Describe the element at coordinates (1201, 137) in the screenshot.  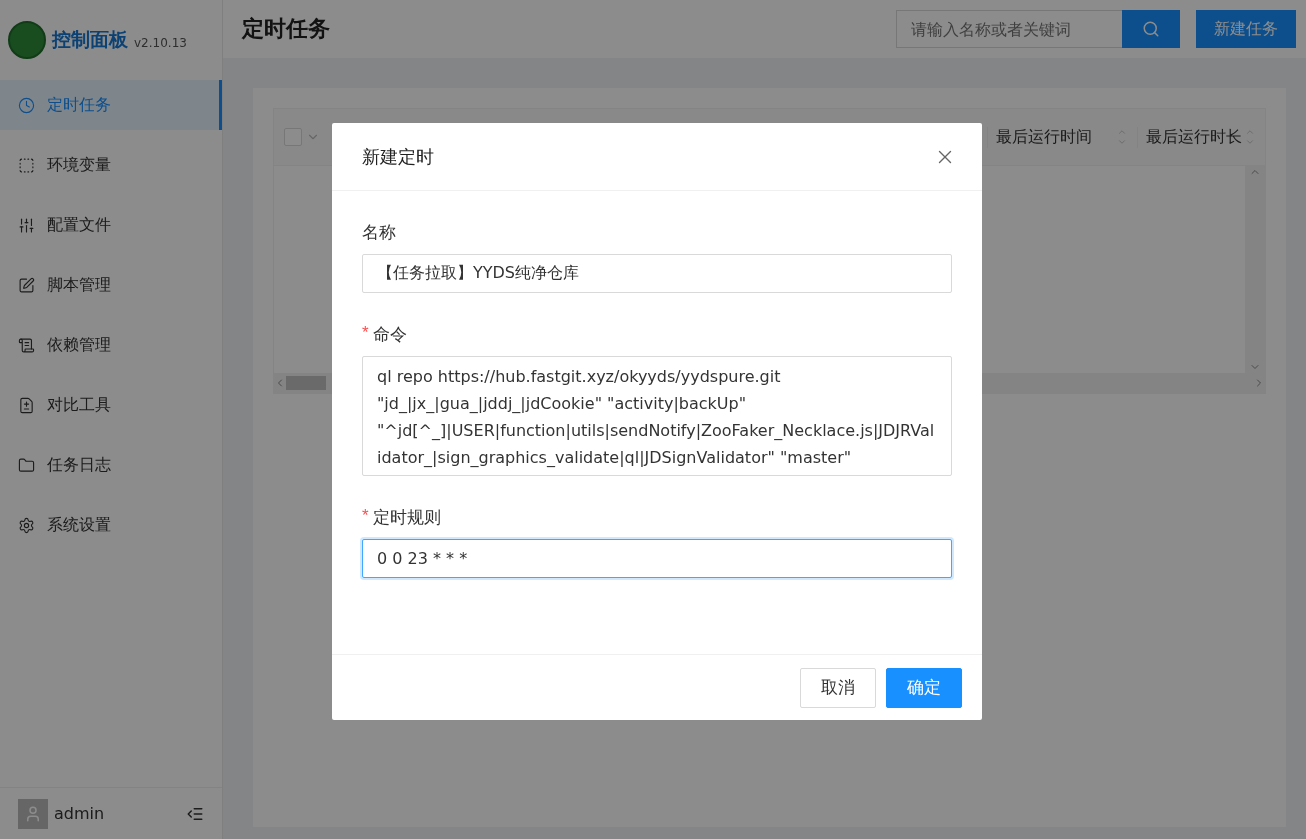
I see `column-header: 最后运行时长` at that location.